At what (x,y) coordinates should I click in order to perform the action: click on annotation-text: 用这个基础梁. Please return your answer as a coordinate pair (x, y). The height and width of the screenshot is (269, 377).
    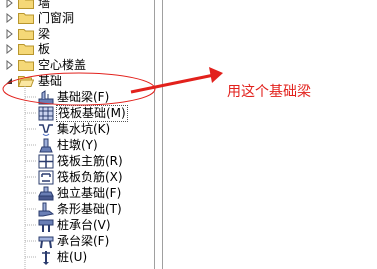
    Looking at the image, I should click on (269, 92).